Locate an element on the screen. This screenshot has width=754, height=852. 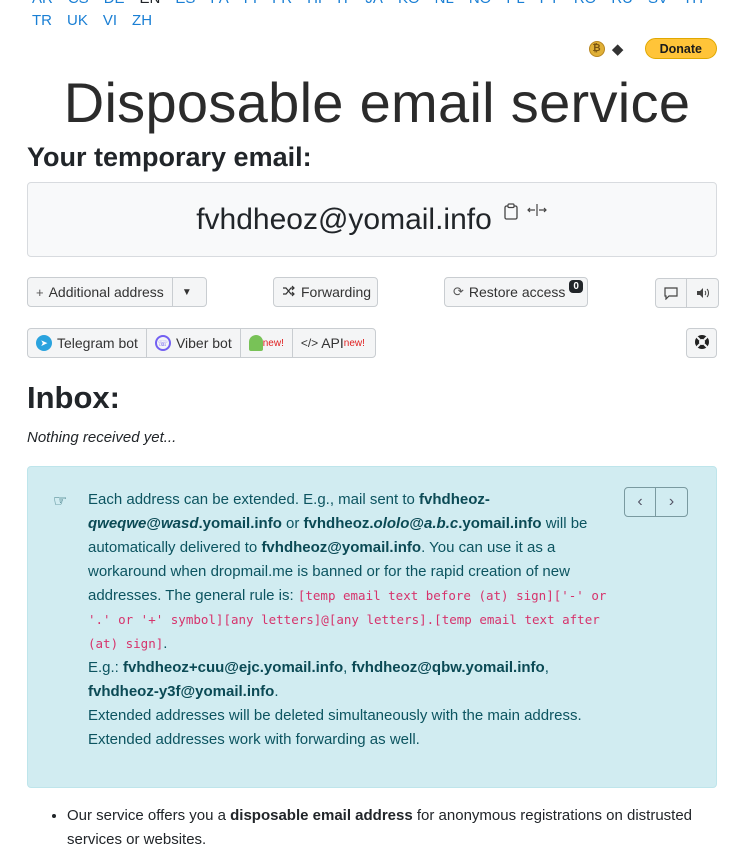
info-pager: ‹ › is located at coordinates (656, 502).